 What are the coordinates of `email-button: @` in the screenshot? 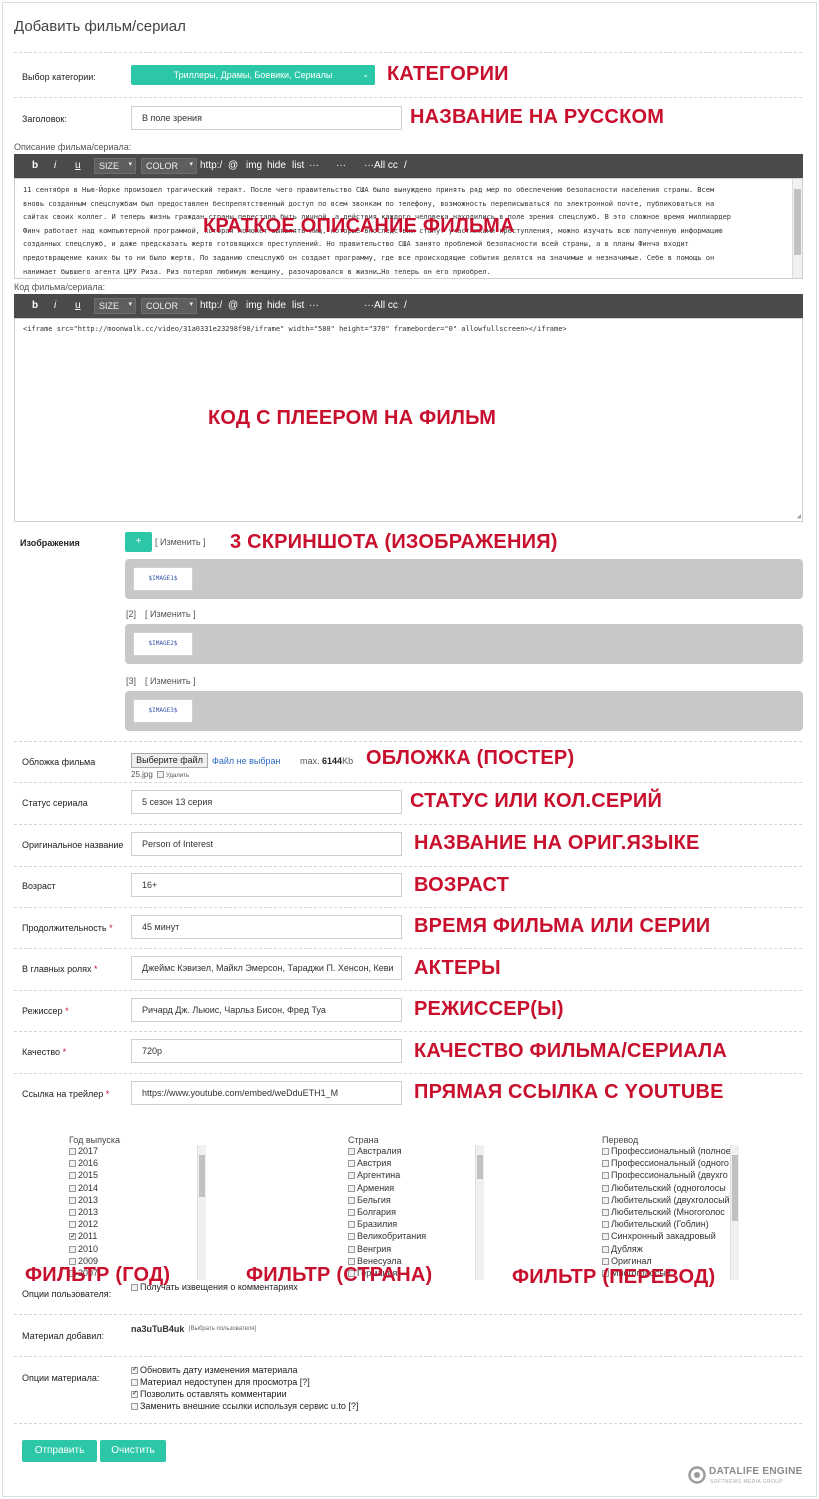 It's located at (233, 305).